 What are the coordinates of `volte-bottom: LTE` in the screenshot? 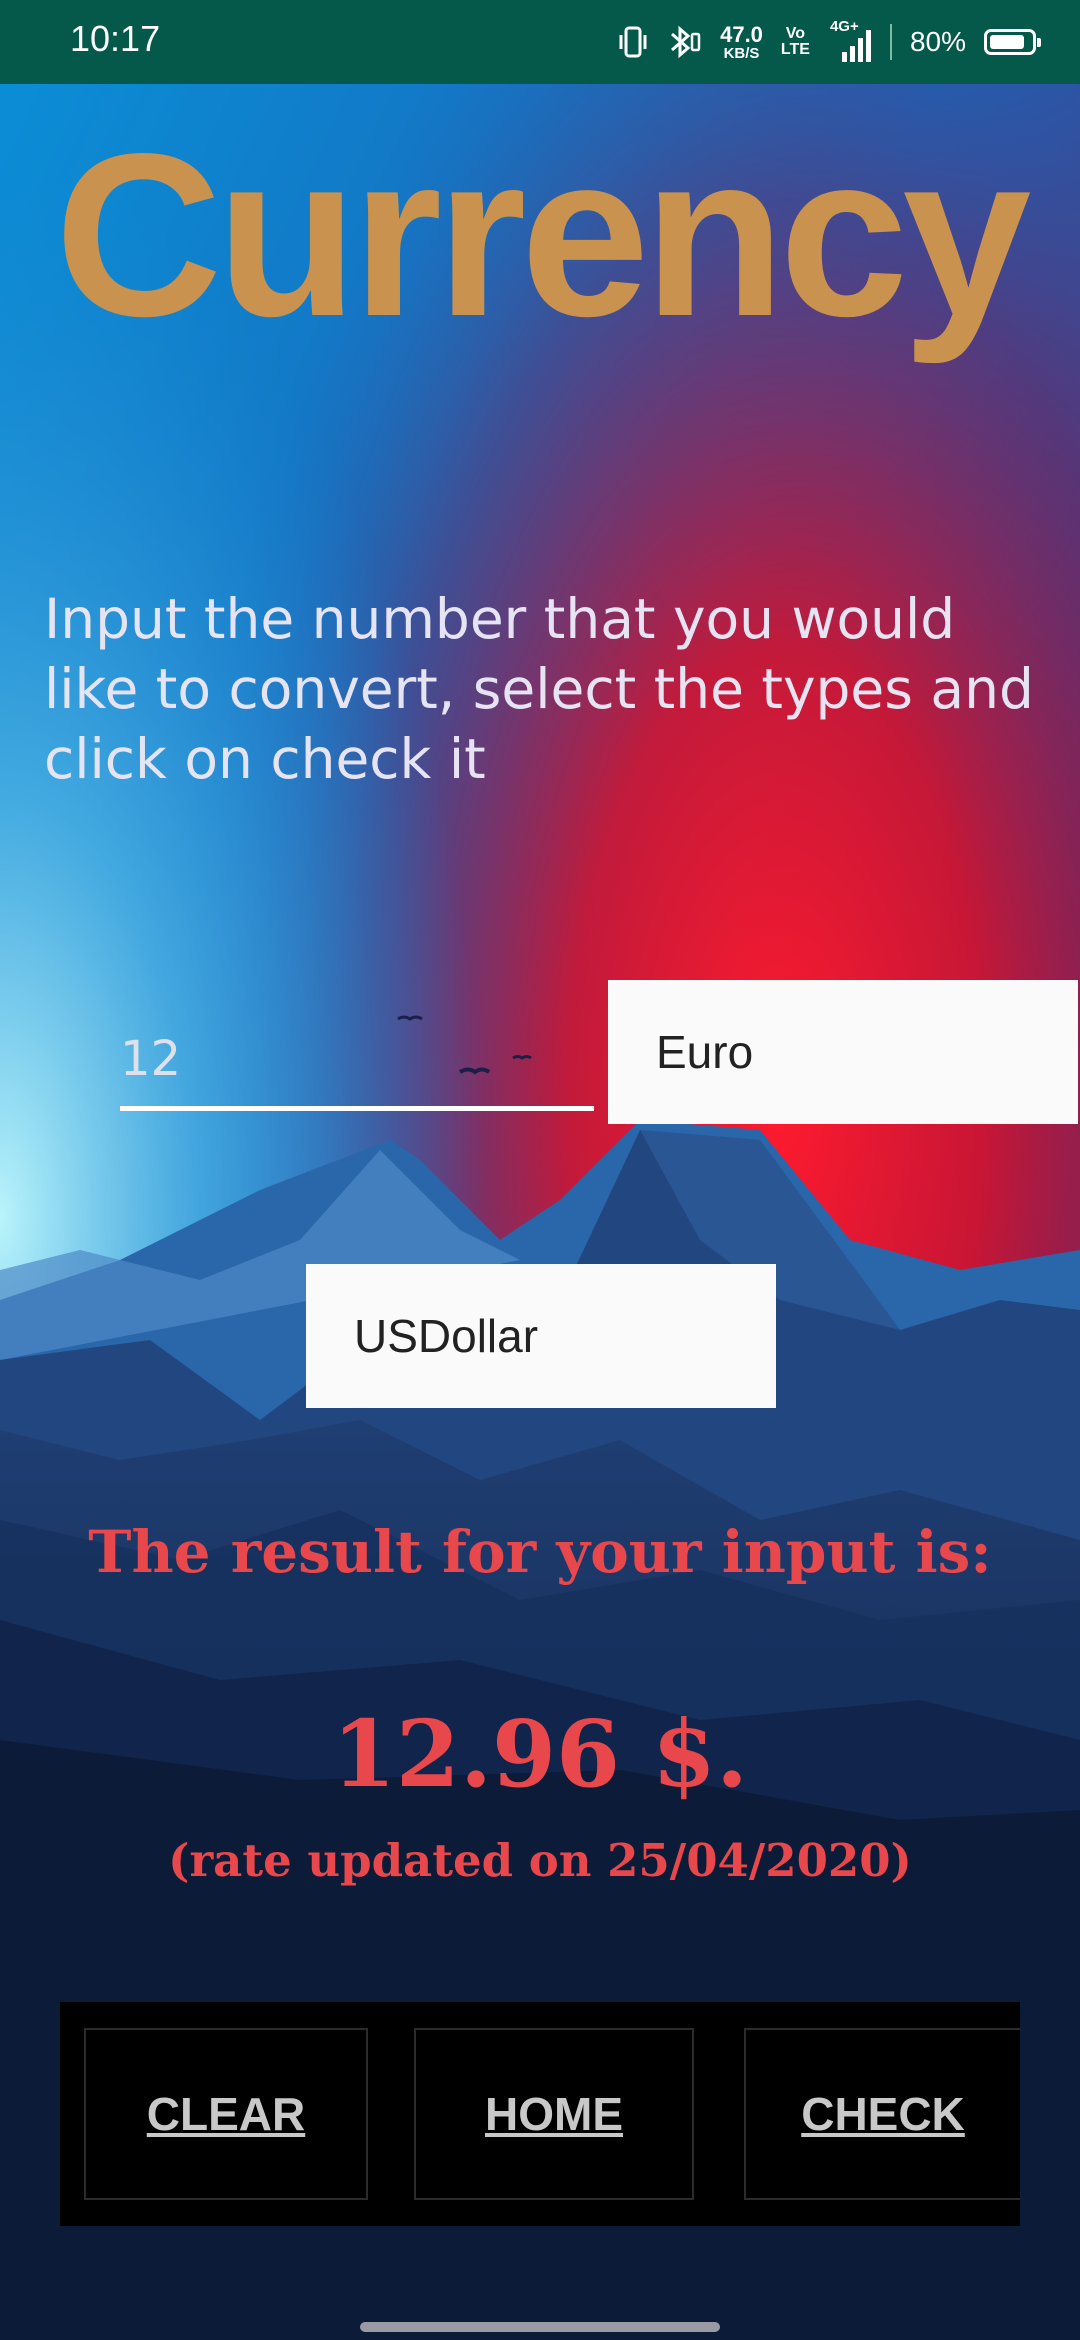 It's located at (795, 49).